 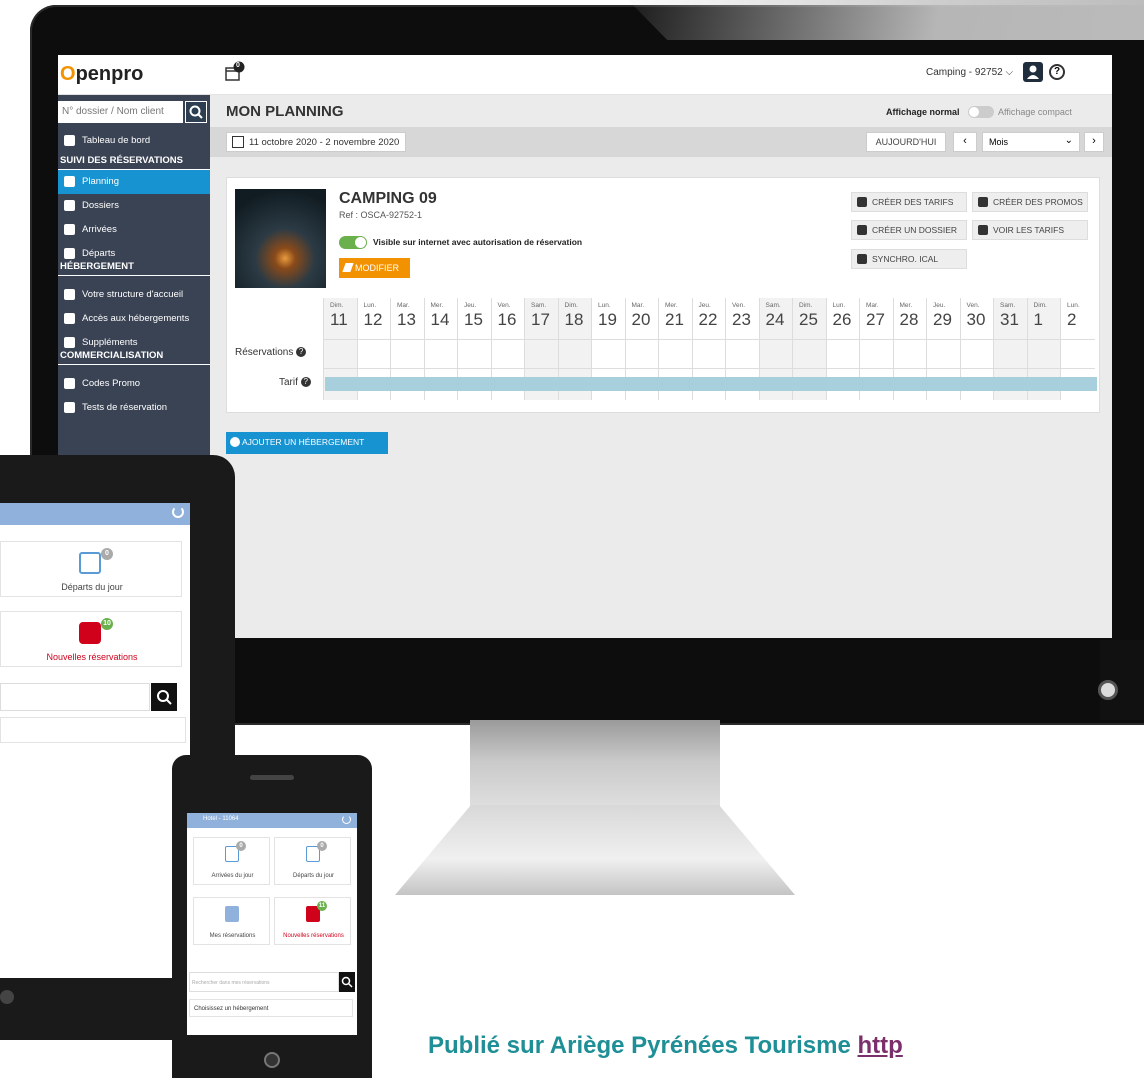 What do you see at coordinates (906, 142) in the screenshot?
I see `today-button: AUJOURD'HUI` at bounding box center [906, 142].